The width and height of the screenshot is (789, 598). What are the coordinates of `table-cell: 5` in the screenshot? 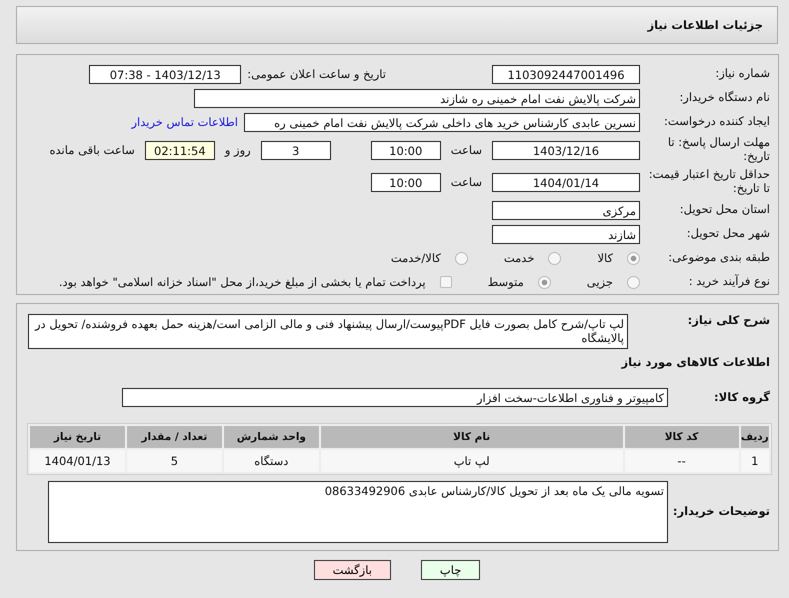 It's located at (174, 461).